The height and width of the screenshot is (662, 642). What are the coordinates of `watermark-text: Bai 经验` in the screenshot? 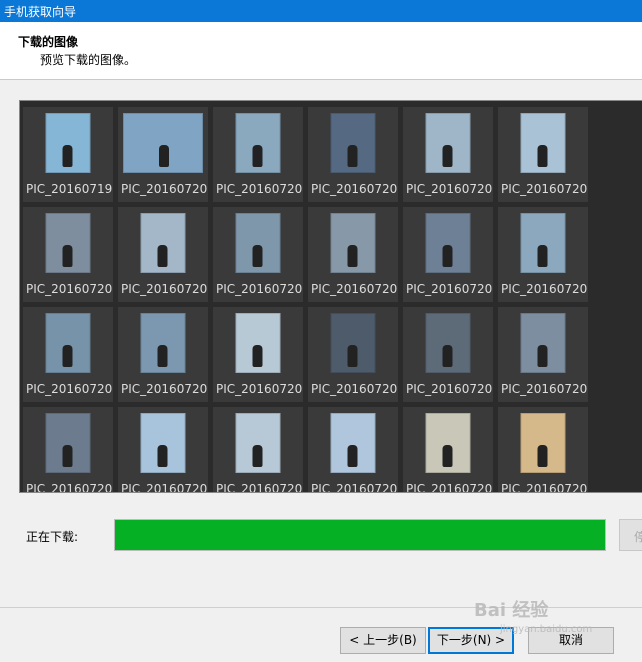 It's located at (511, 610).